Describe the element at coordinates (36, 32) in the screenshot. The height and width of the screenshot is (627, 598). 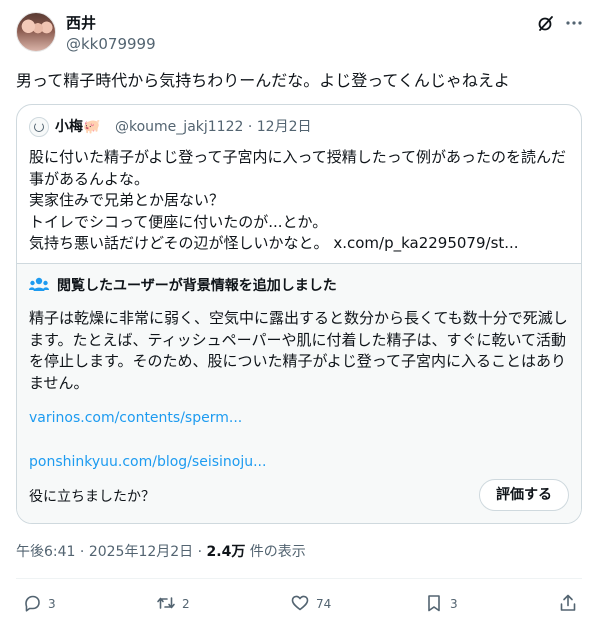
I see `author-avatar` at that location.